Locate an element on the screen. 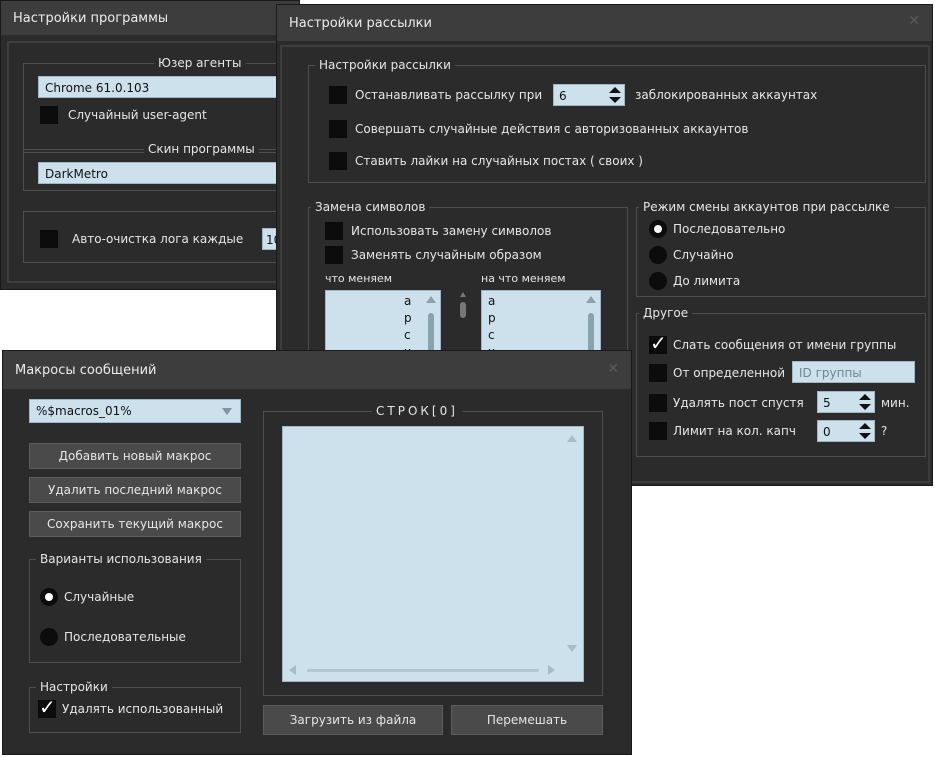 This screenshot has height=757, width=935. macro-select-value: %$macros_01% is located at coordinates (84, 411).